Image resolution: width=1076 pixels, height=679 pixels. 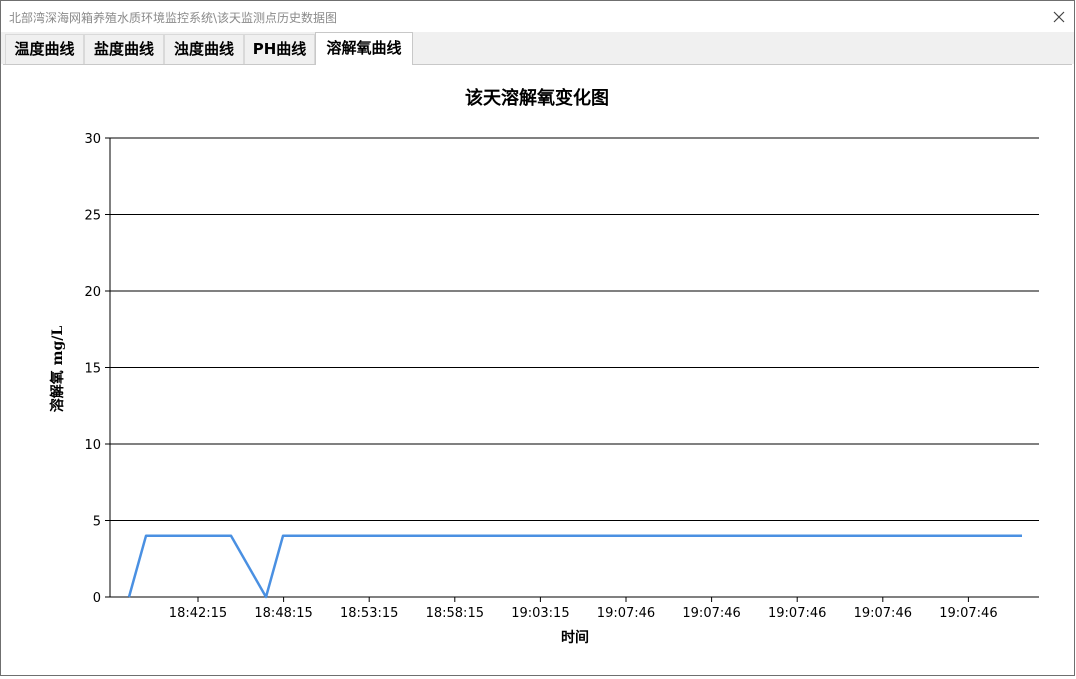 What do you see at coordinates (198, 613) in the screenshot?
I see `x-tick-label: 18:42:15` at bounding box center [198, 613].